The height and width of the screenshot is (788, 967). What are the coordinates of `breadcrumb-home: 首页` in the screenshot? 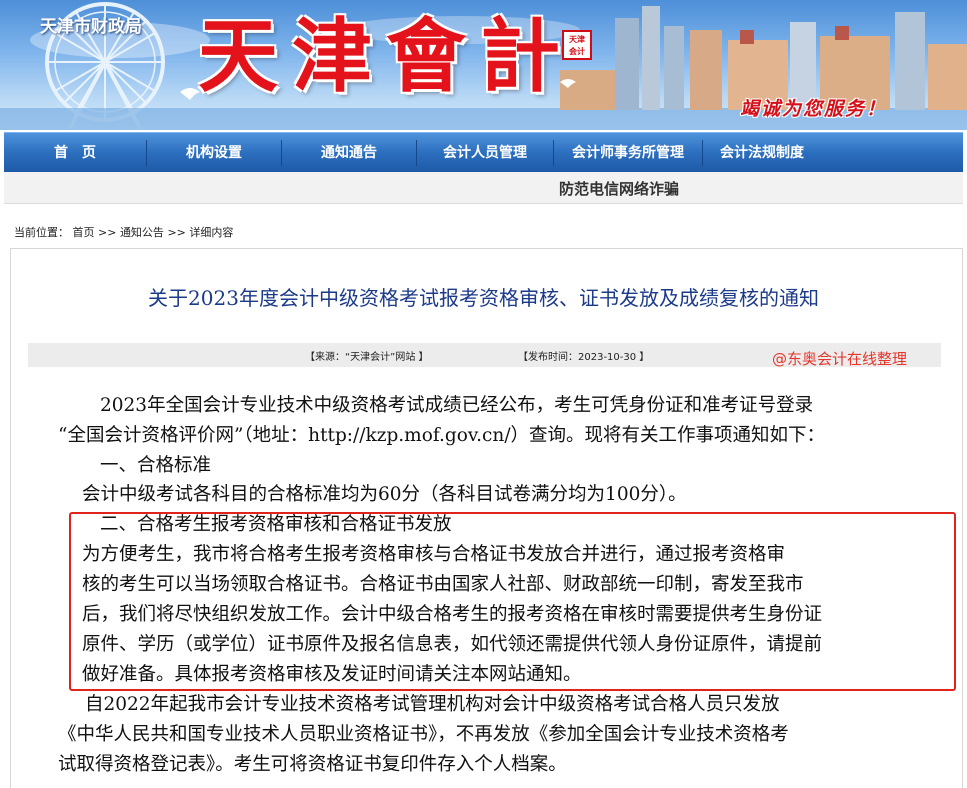 It's located at (84, 232).